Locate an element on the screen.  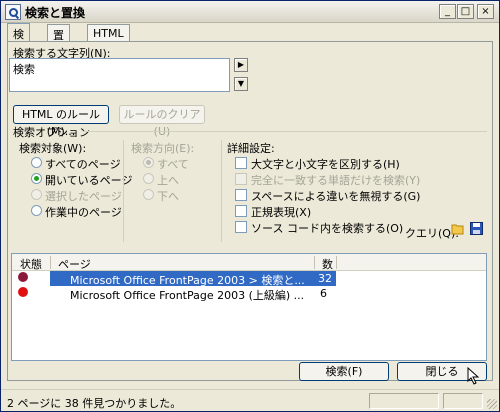
result-count: 6 is located at coordinates (323, 293).